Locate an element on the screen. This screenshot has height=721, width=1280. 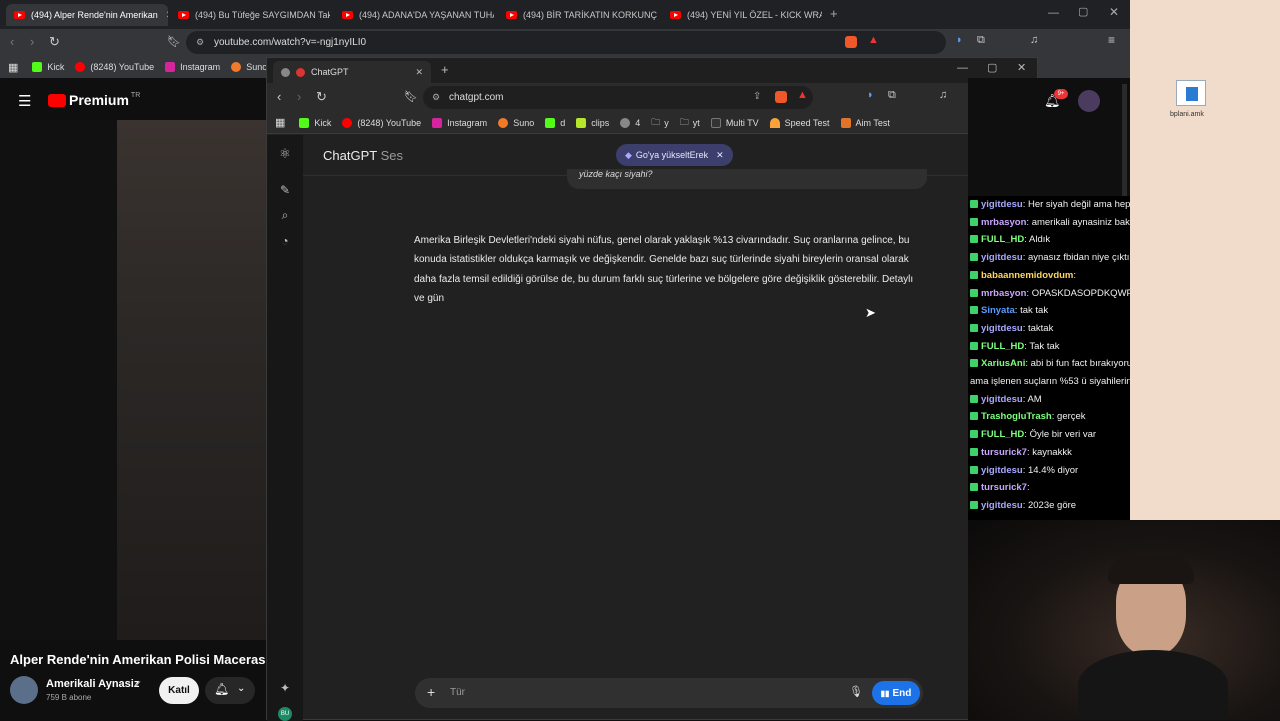
video-player is located at coordinates (192, 380).